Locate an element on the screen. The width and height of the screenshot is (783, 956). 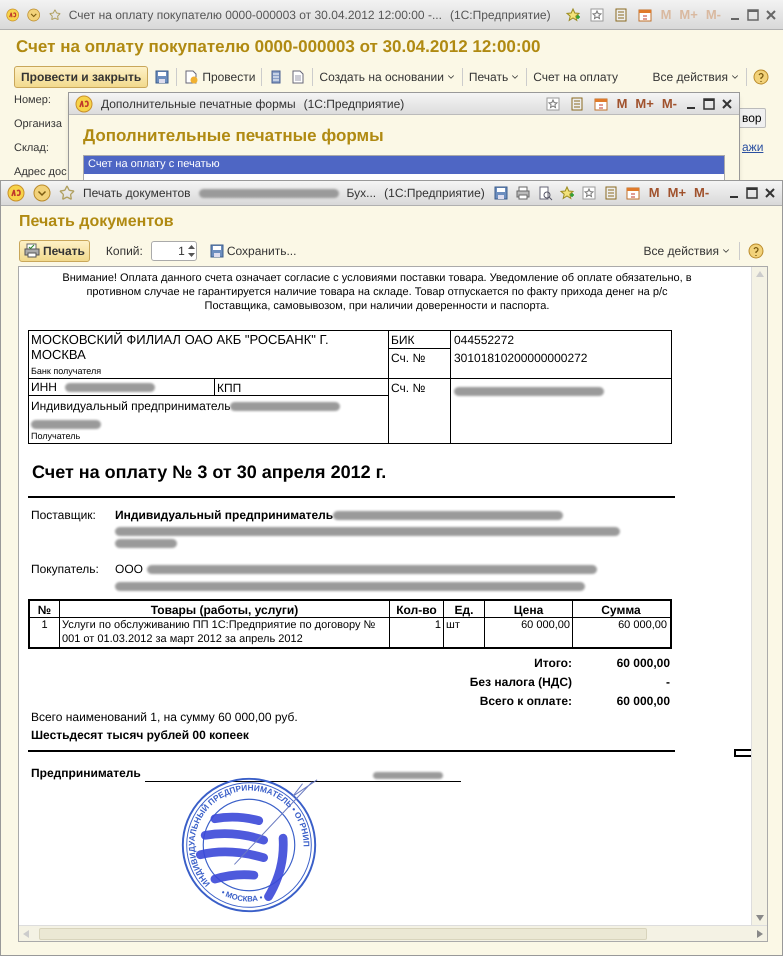
print-button: Печать is located at coordinates (54, 251).